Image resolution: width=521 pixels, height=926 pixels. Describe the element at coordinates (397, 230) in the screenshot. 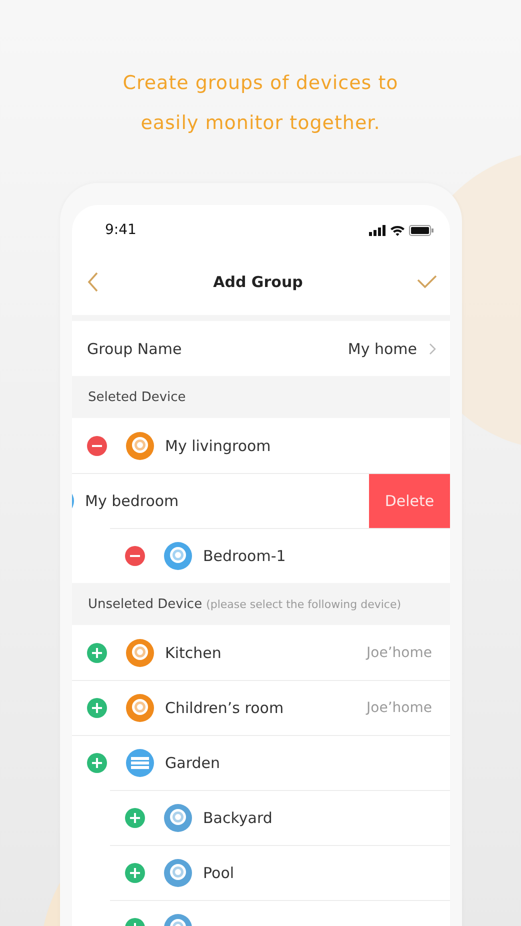

I see `wifi-icon` at that location.